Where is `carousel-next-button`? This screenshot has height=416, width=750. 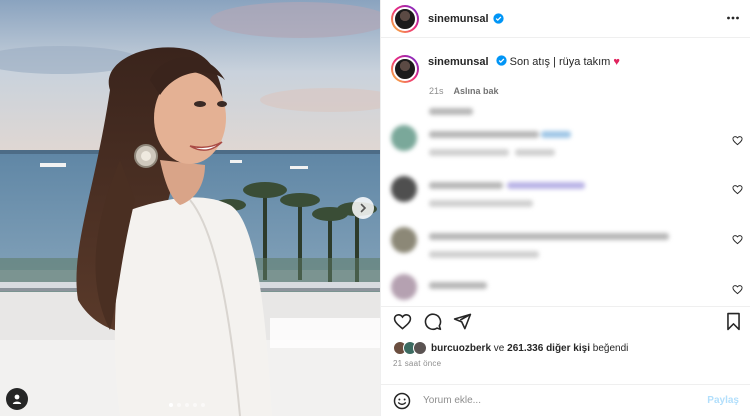 carousel-next-button is located at coordinates (363, 208).